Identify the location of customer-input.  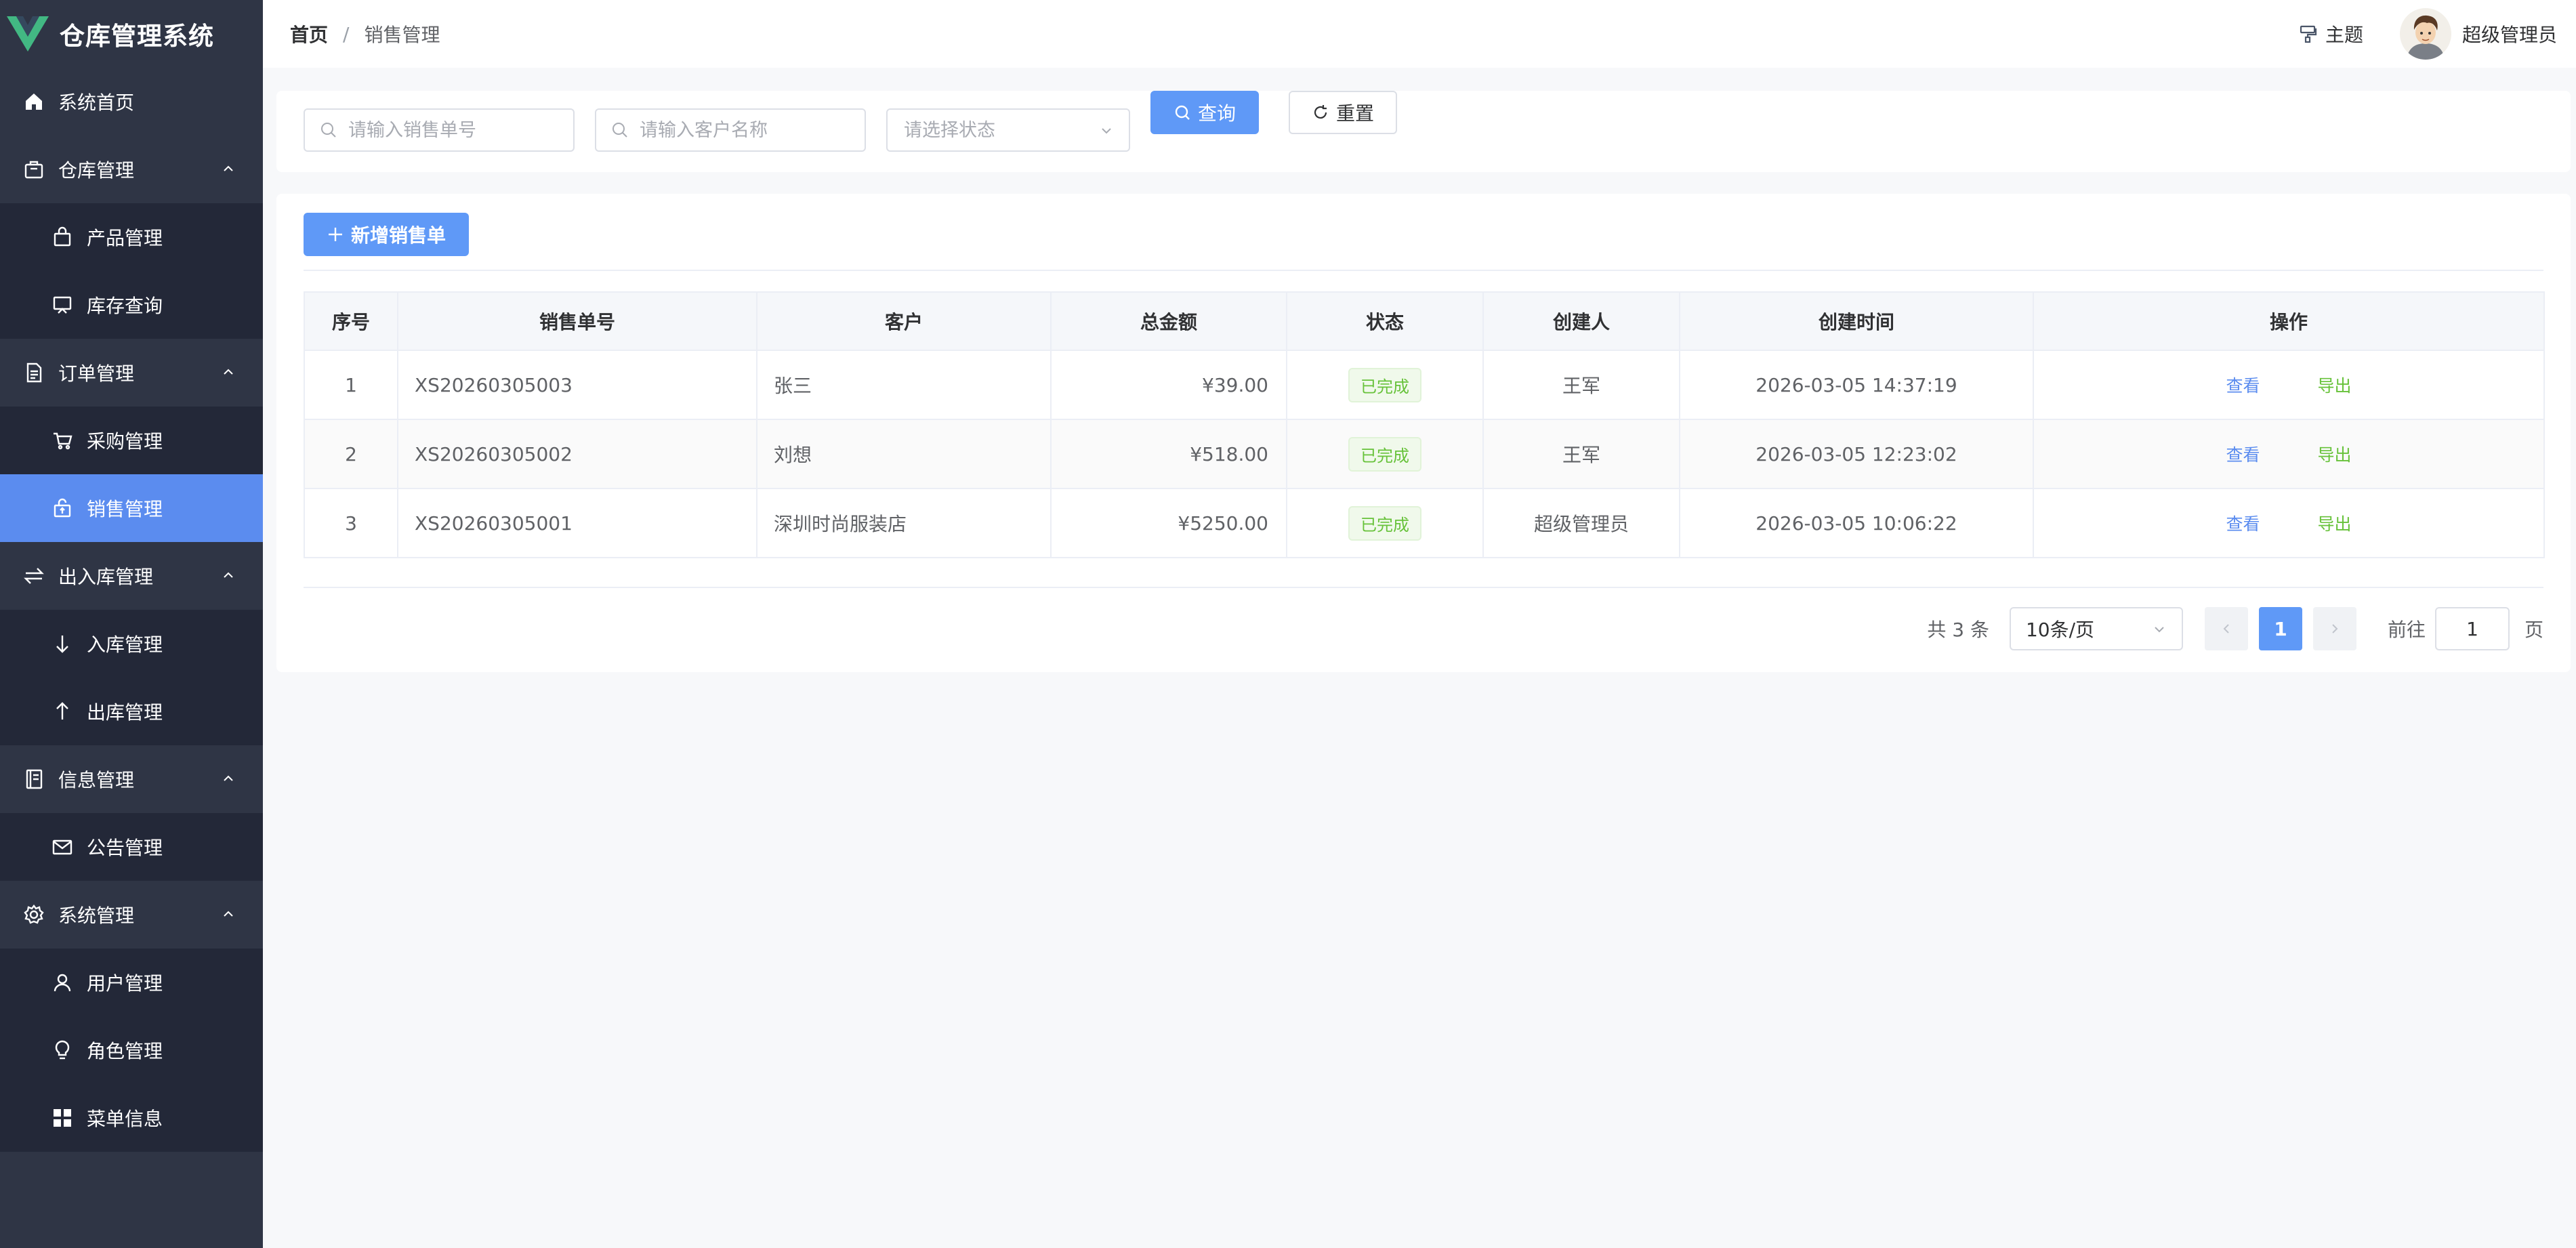
(751, 130).